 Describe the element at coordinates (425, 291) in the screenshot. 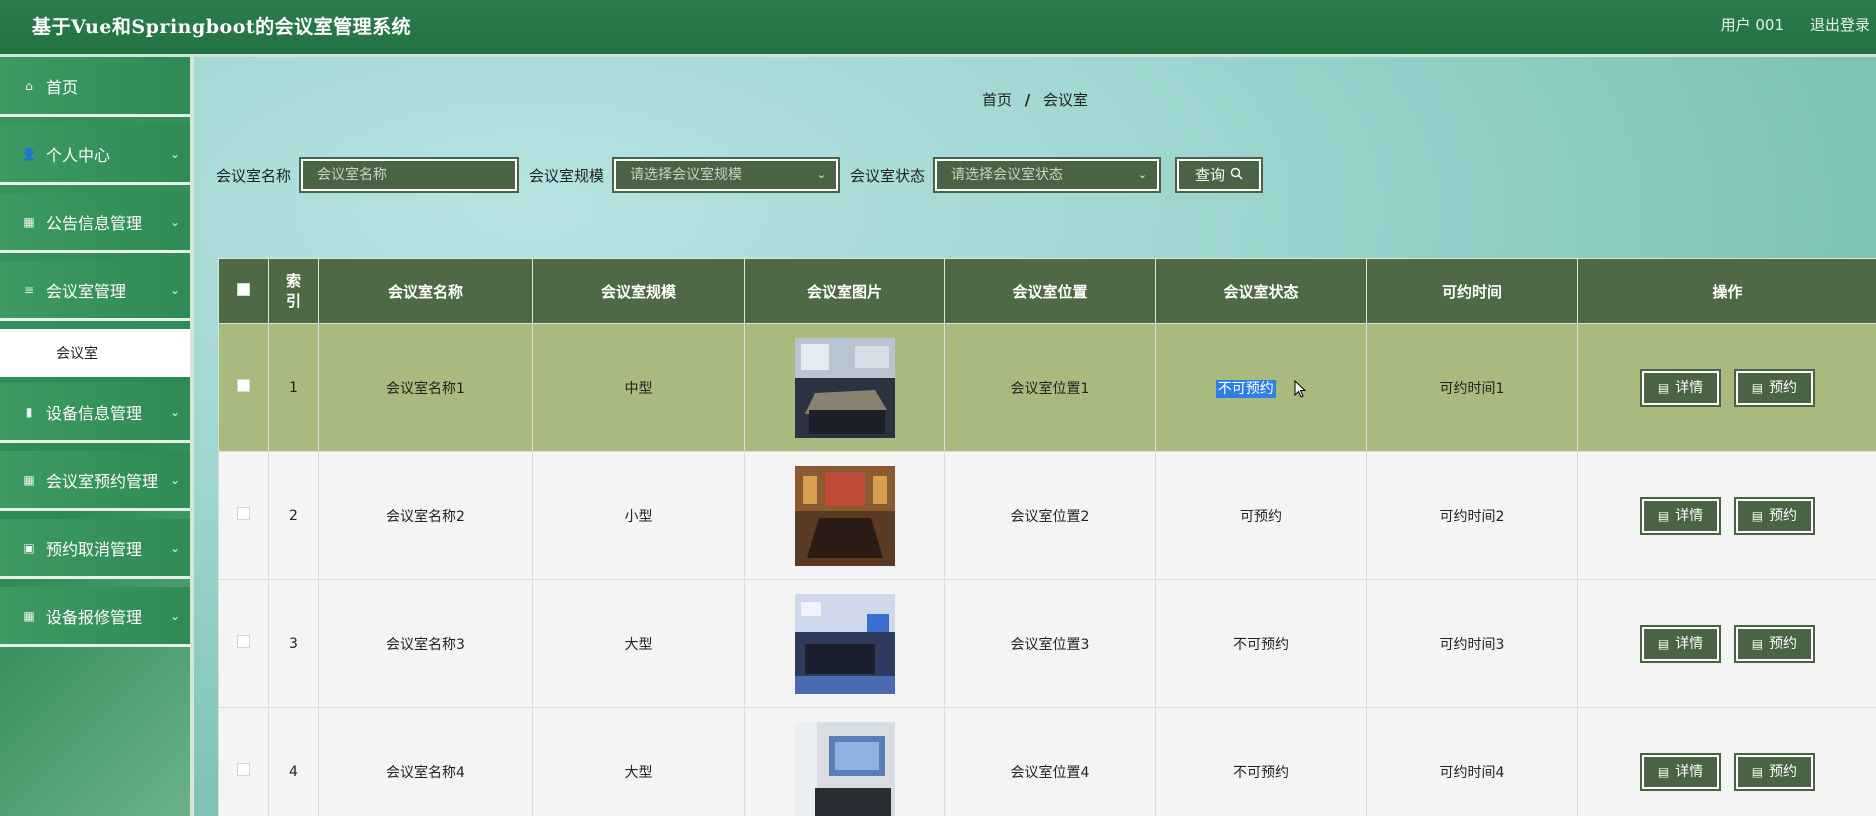

I see `column-header: 会议室名称` at that location.